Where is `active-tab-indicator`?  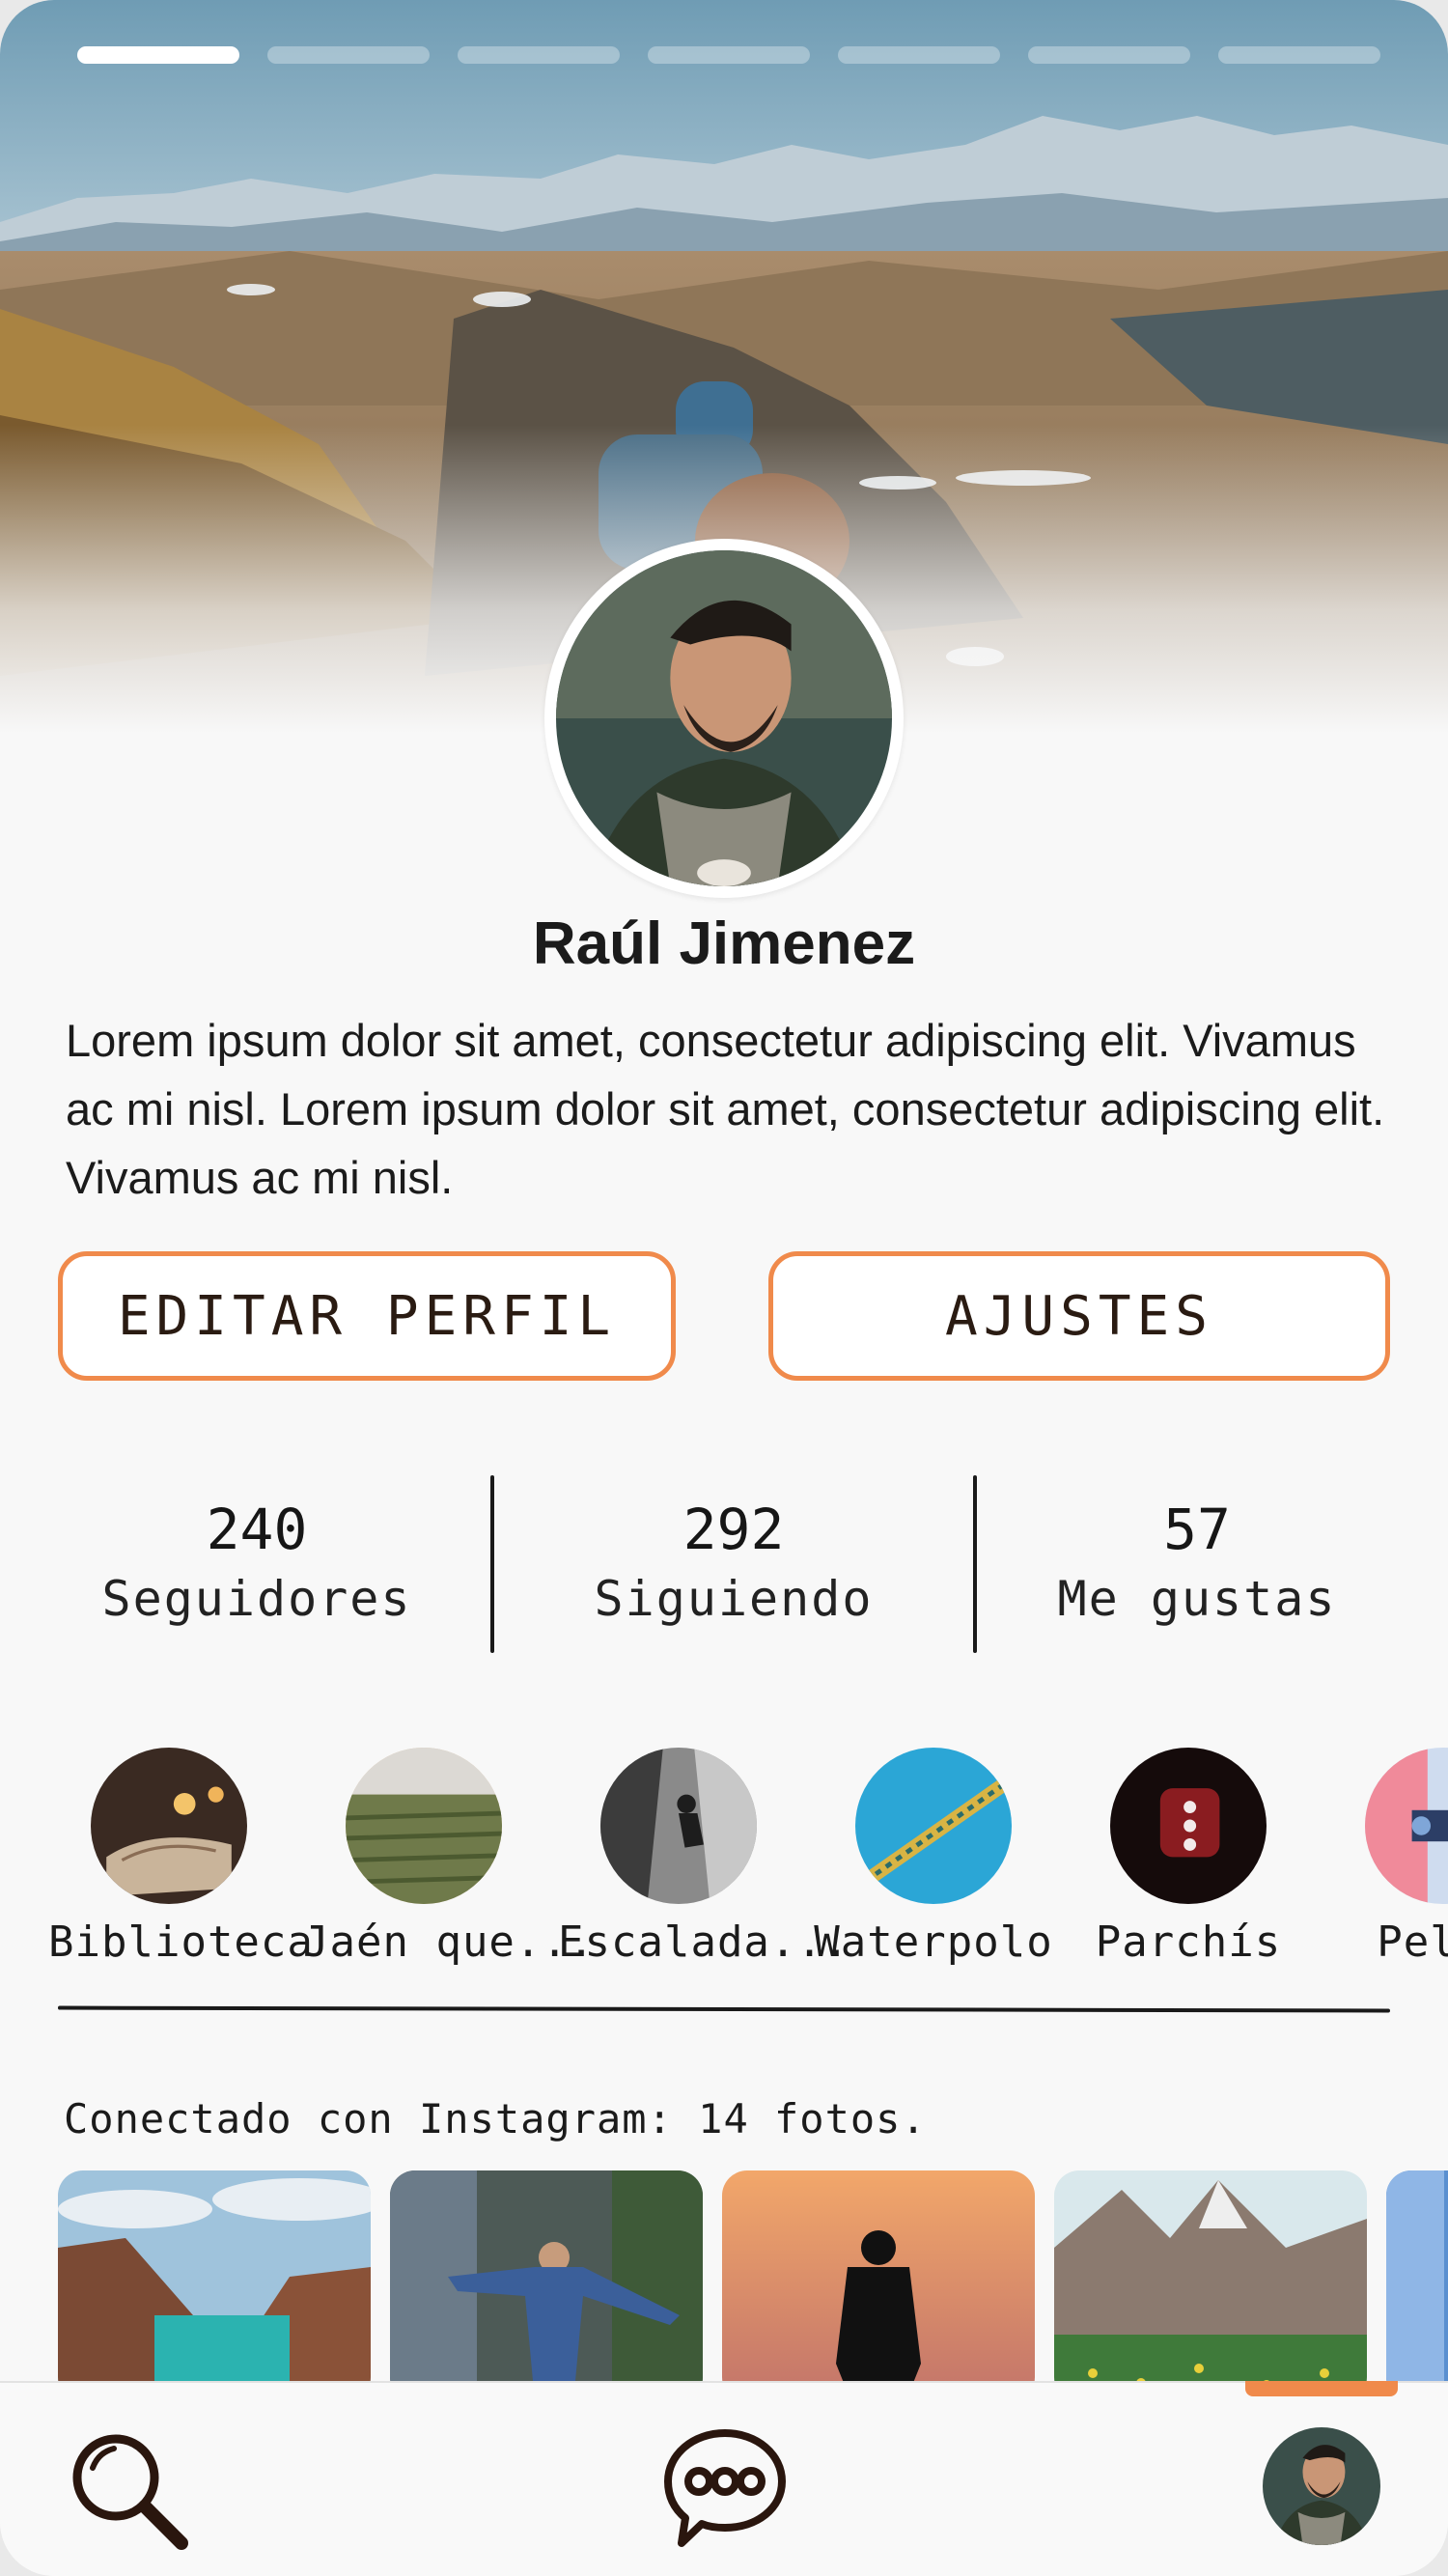 active-tab-indicator is located at coordinates (1322, 2389).